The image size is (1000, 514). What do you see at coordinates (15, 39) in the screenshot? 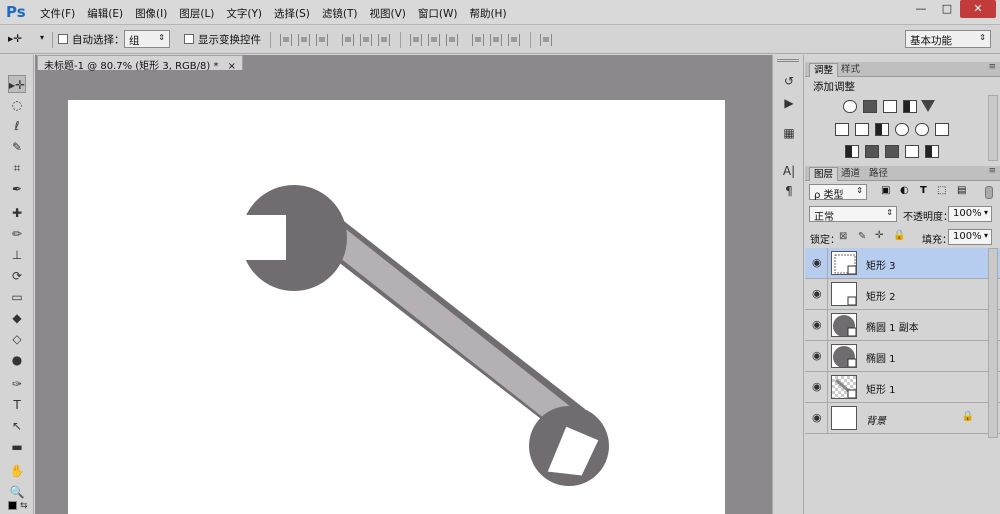
I see `move-tool-preset: ▸✛` at bounding box center [15, 39].